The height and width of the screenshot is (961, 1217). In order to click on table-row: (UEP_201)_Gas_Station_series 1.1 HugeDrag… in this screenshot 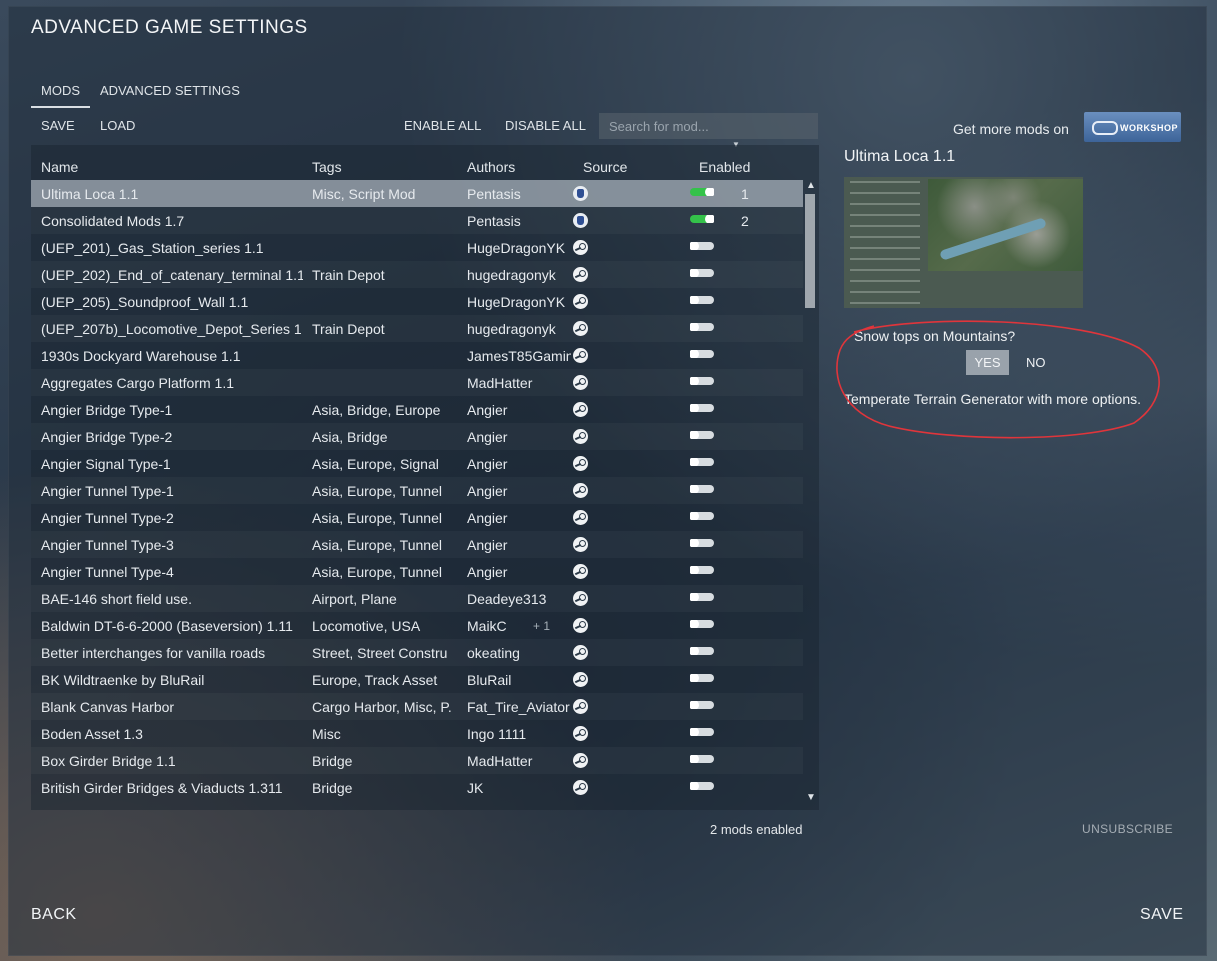, I will do `click(417, 247)`.